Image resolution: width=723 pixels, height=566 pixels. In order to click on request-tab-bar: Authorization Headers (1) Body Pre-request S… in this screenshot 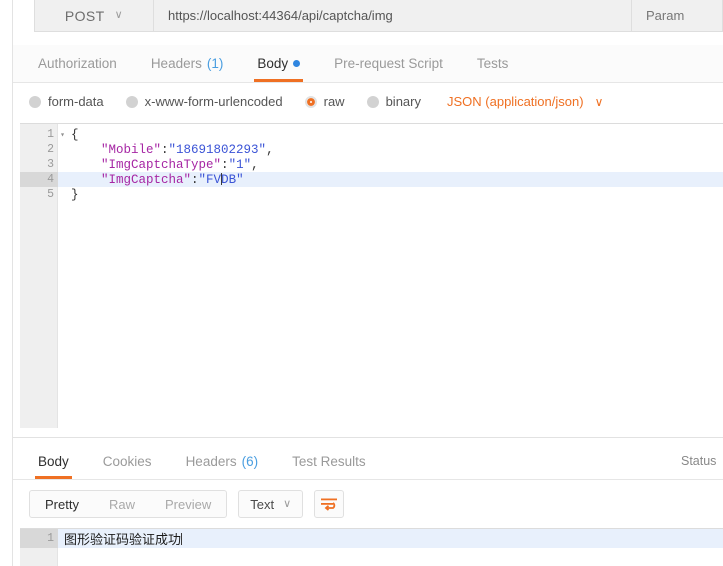, I will do `click(368, 64)`.